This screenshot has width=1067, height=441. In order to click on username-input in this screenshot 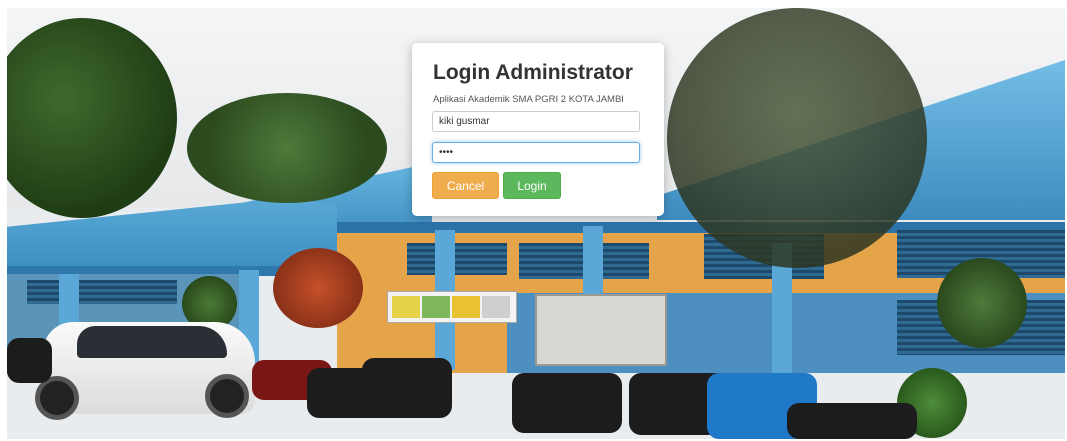, I will do `click(536, 121)`.